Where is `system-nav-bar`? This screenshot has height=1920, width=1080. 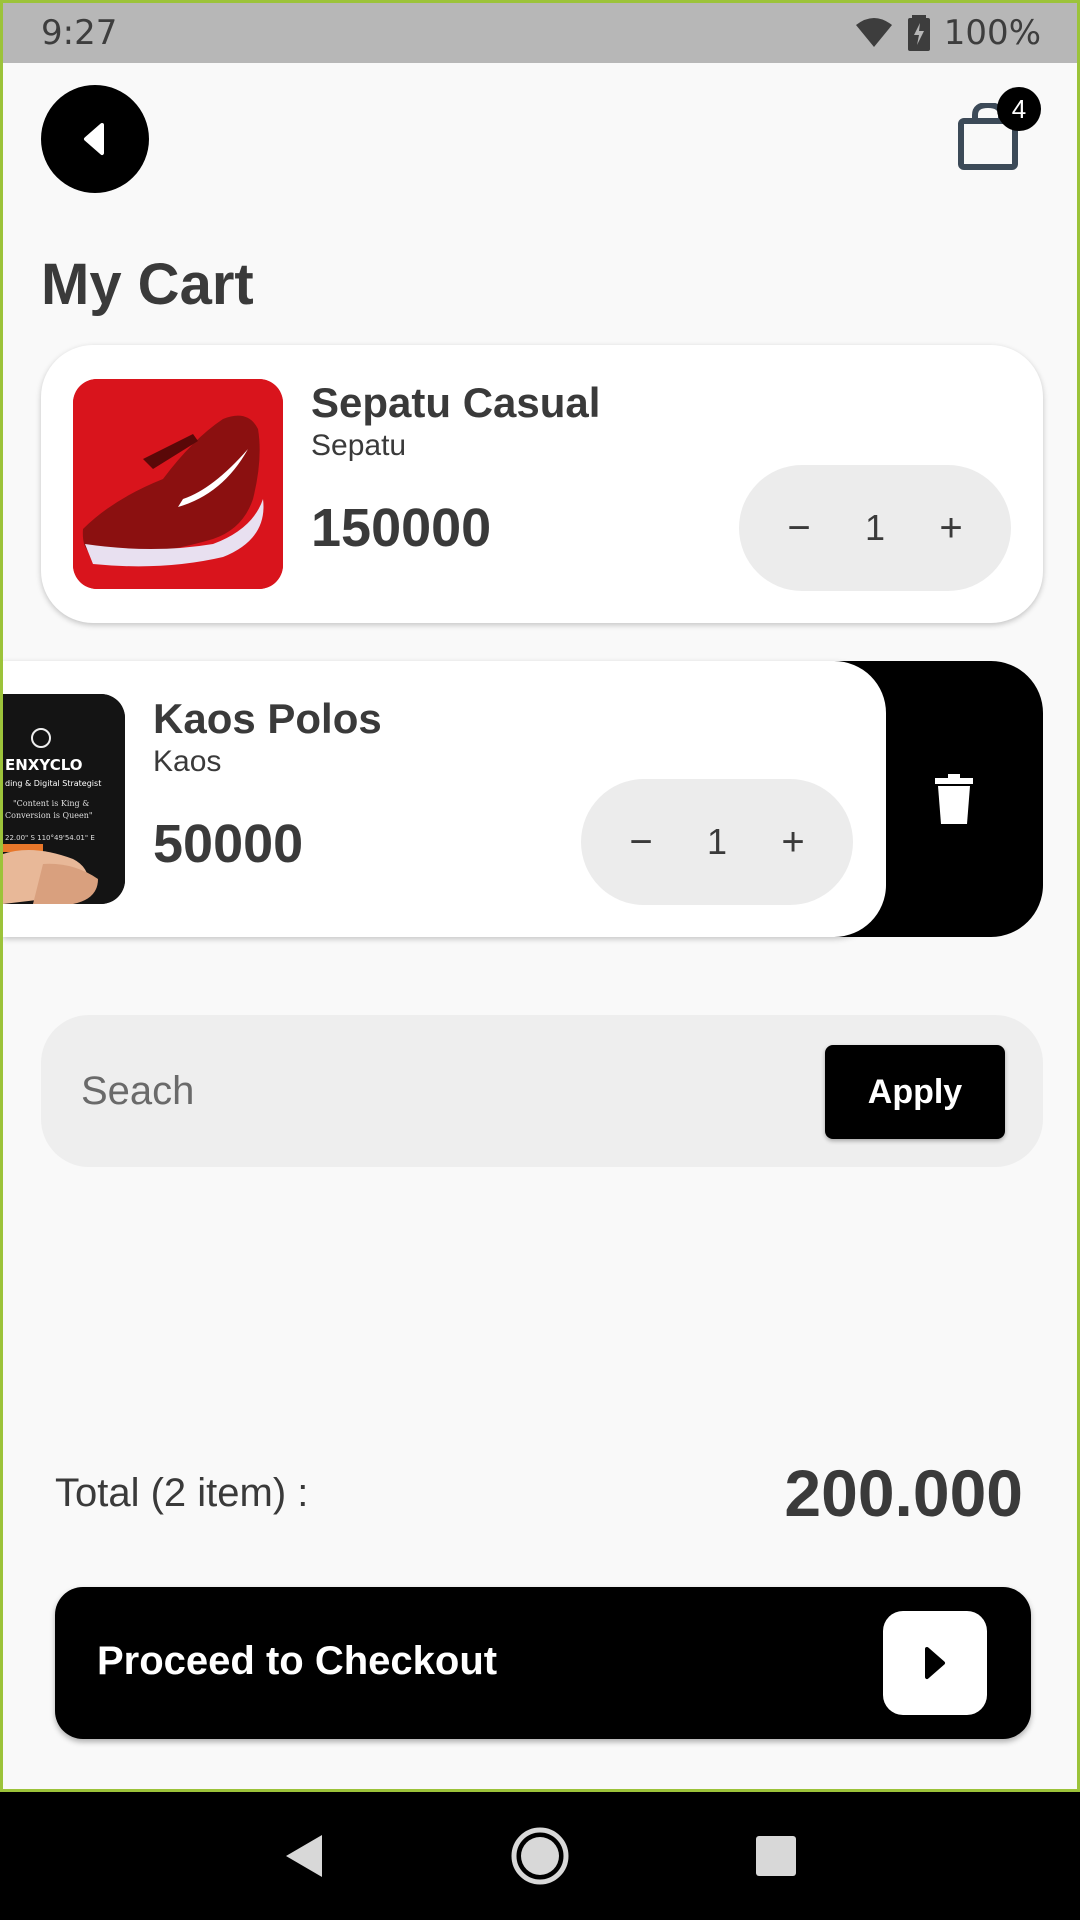
system-nav-bar is located at coordinates (540, 1856).